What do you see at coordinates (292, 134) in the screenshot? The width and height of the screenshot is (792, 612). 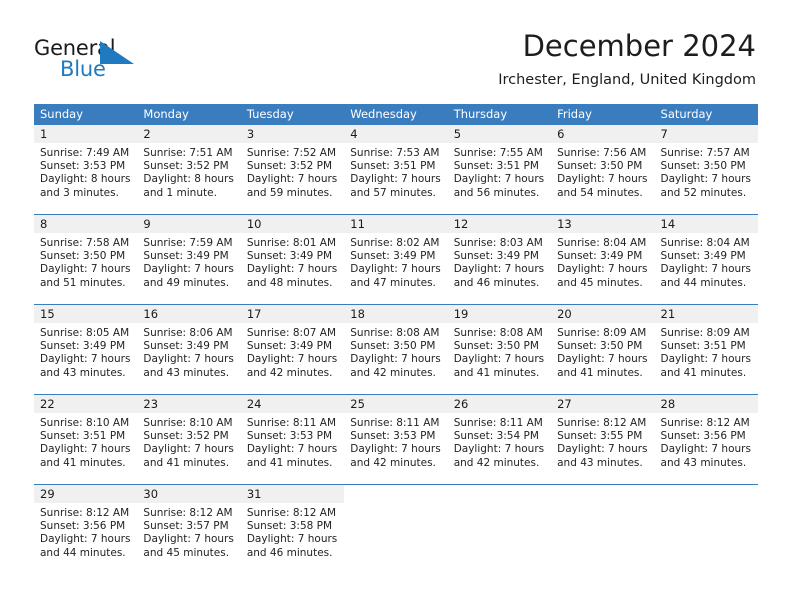 I see `day-number: 3` at bounding box center [292, 134].